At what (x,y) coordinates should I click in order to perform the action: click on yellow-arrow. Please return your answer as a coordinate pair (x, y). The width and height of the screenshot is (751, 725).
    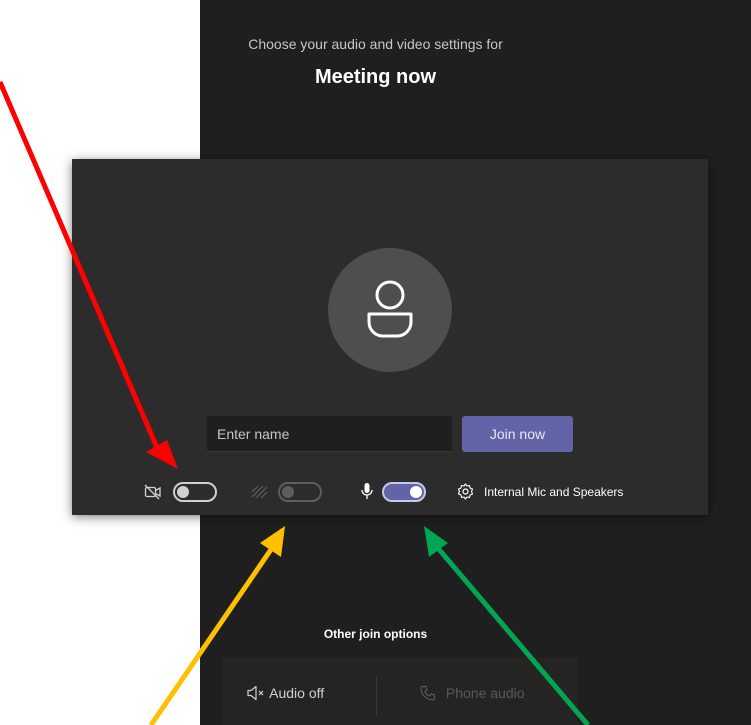
    Looking at the image, I should click on (216, 625).